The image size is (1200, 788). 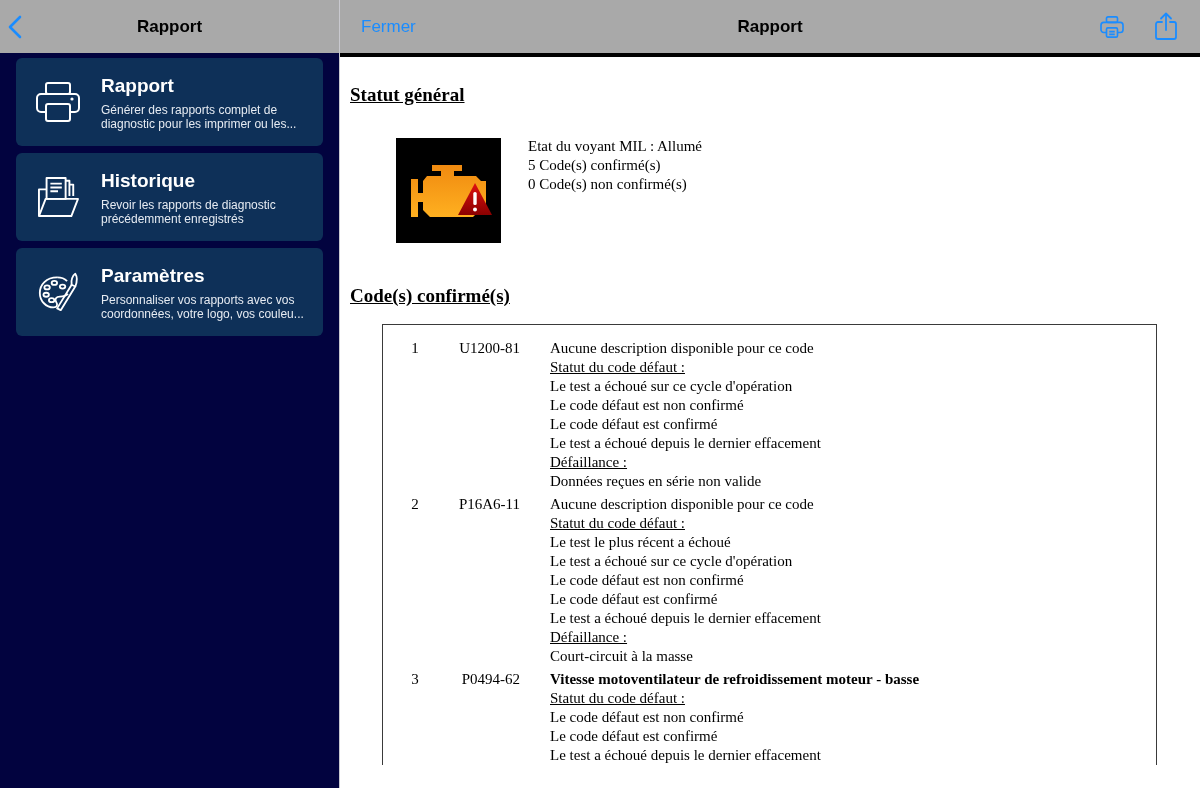 What do you see at coordinates (608, 184) in the screenshot?
I see `status-text: 0 Code(s) non confirmé(s)` at bounding box center [608, 184].